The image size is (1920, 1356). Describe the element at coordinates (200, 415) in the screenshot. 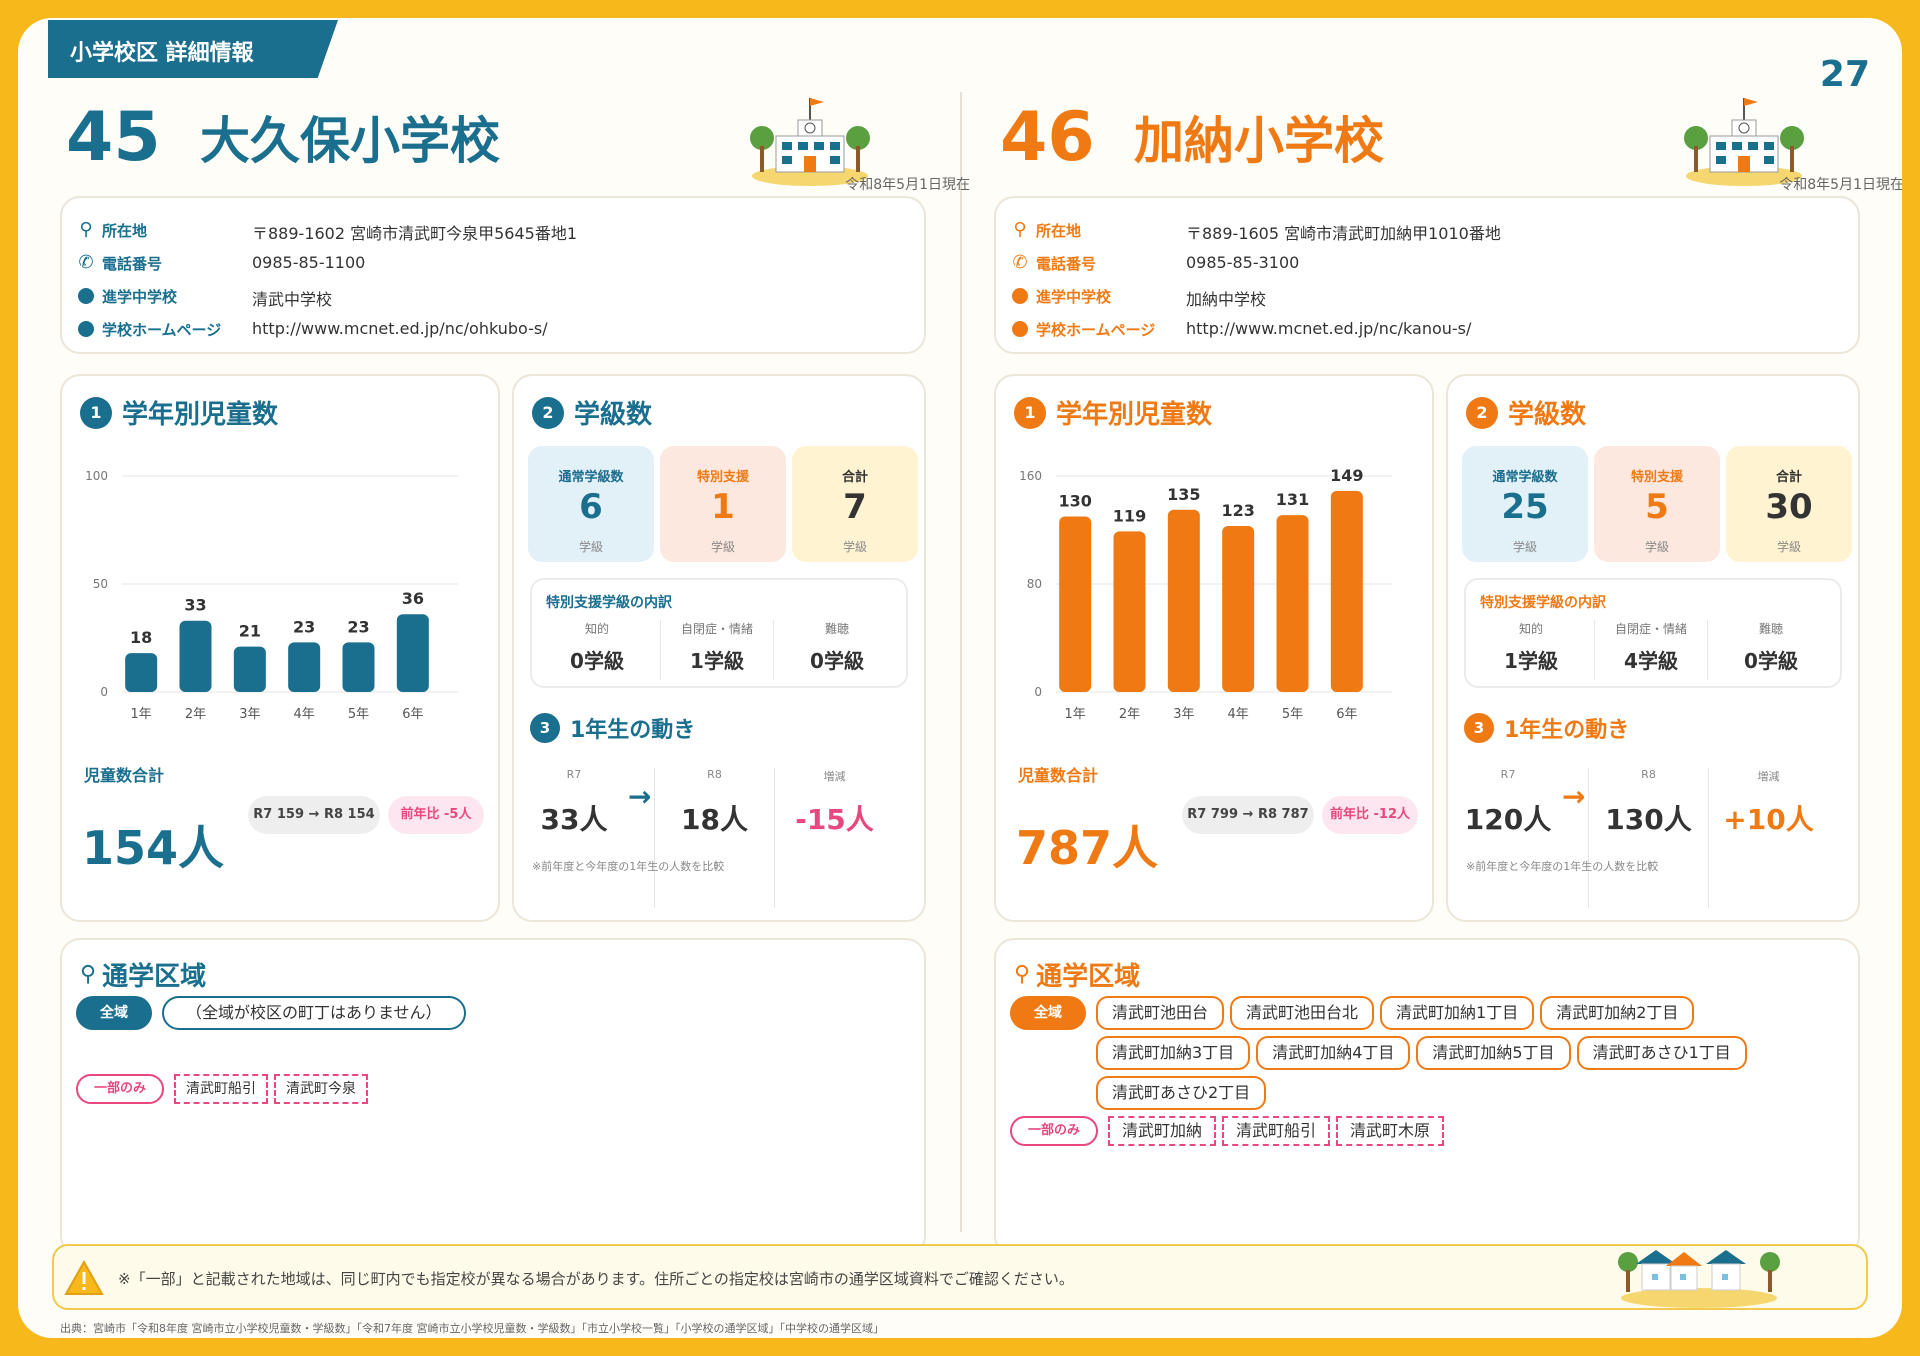

I see `grade-title: 学年別児童数` at that location.